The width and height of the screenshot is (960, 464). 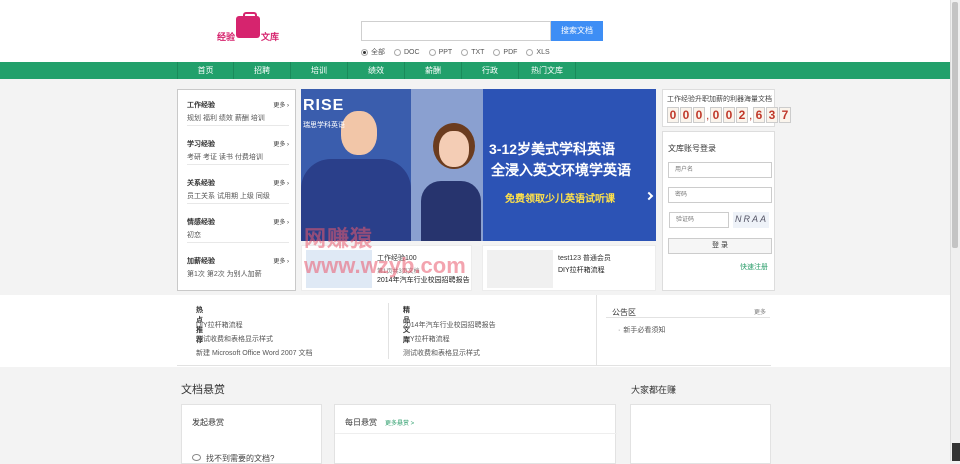 What do you see at coordinates (359, 133) in the screenshot?
I see `teacher-face` at bounding box center [359, 133].